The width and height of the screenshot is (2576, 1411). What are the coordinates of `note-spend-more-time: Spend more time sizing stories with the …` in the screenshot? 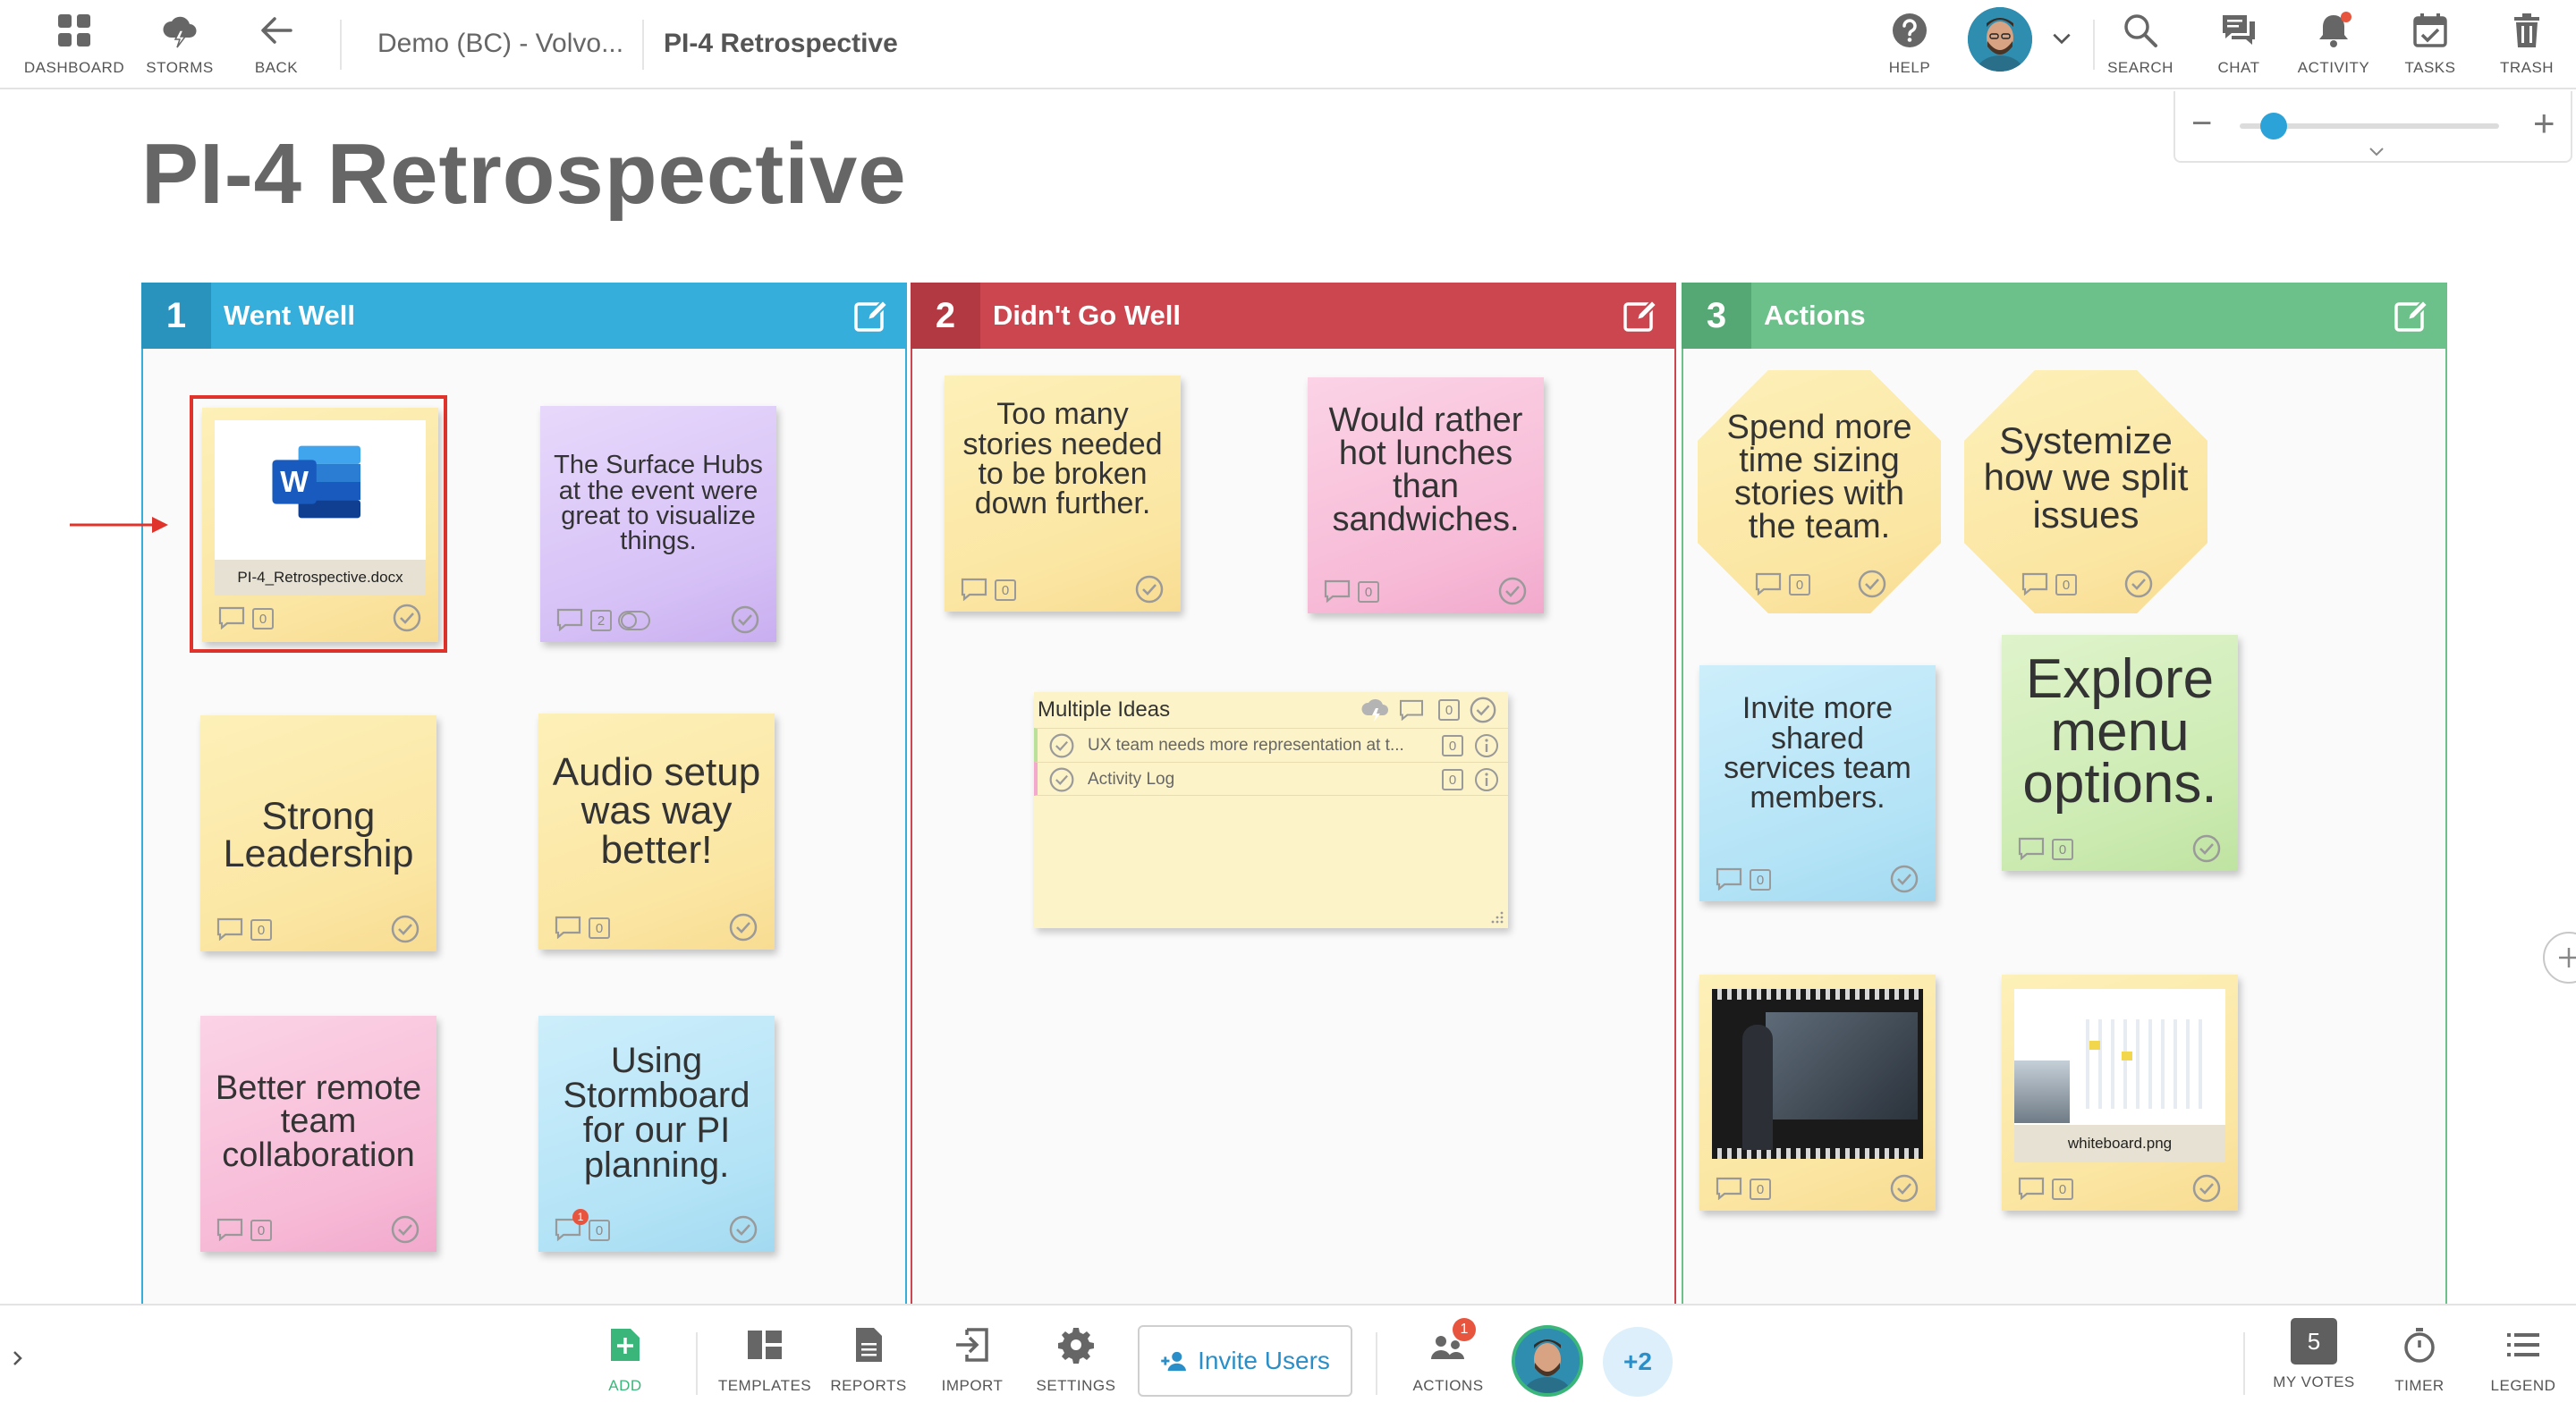 It's located at (1819, 492).